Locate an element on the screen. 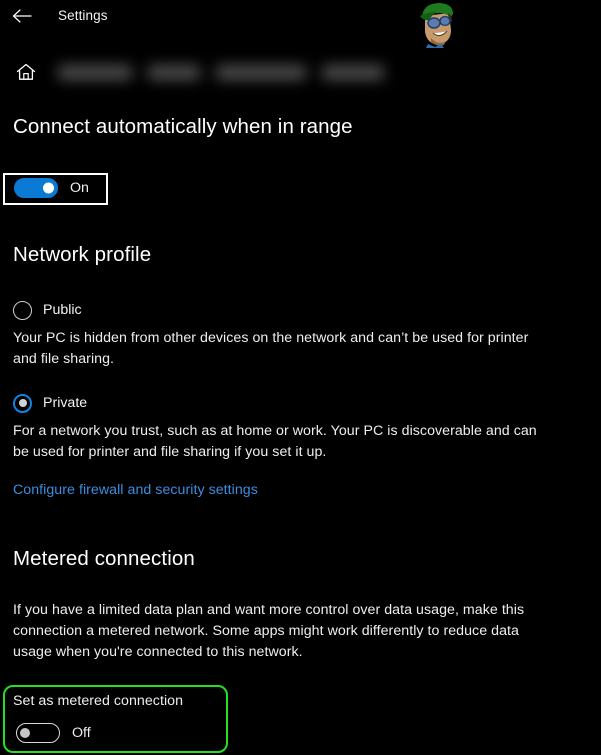  toggle-switch-on is located at coordinates (36, 188).